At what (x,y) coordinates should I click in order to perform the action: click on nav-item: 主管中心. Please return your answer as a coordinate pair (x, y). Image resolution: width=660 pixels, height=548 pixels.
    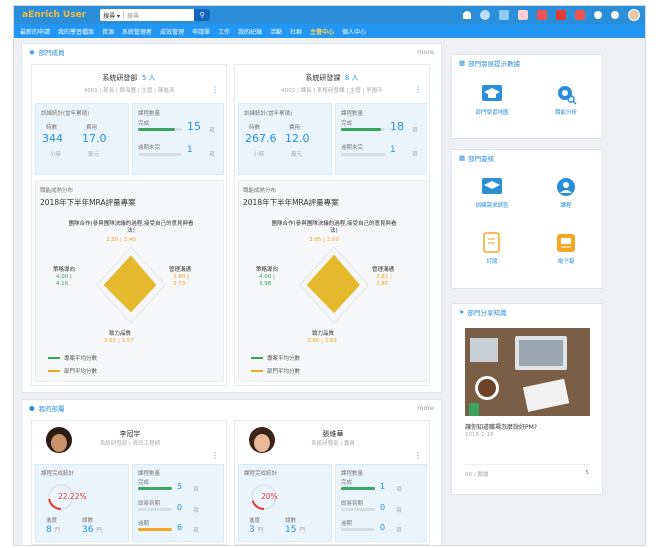
    Looking at the image, I should click on (322, 31).